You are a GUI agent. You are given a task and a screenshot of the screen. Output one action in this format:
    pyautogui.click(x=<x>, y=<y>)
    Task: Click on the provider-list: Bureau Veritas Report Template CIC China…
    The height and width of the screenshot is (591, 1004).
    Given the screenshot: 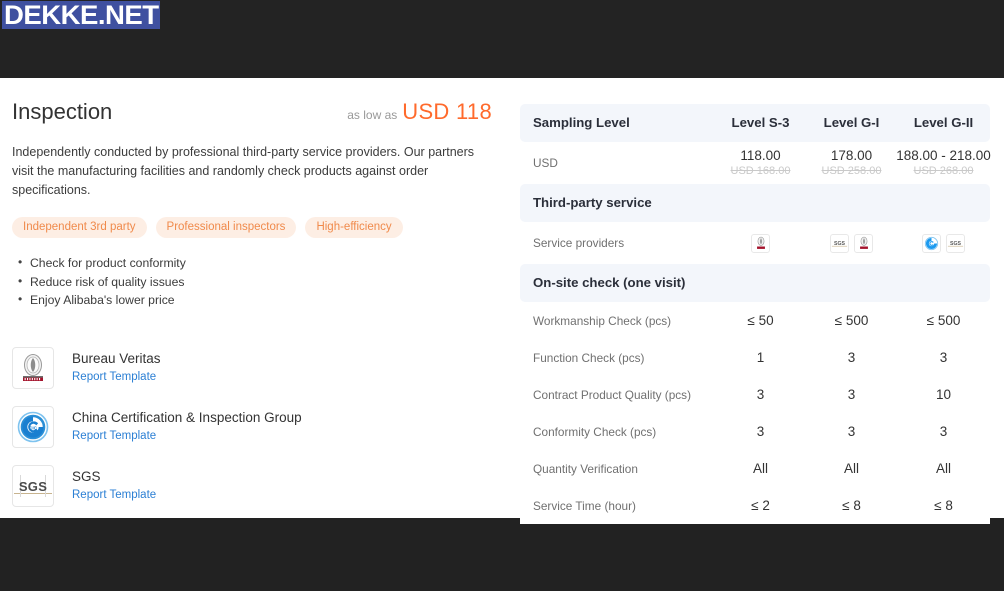 What is the action you would take?
    pyautogui.click(x=252, y=427)
    